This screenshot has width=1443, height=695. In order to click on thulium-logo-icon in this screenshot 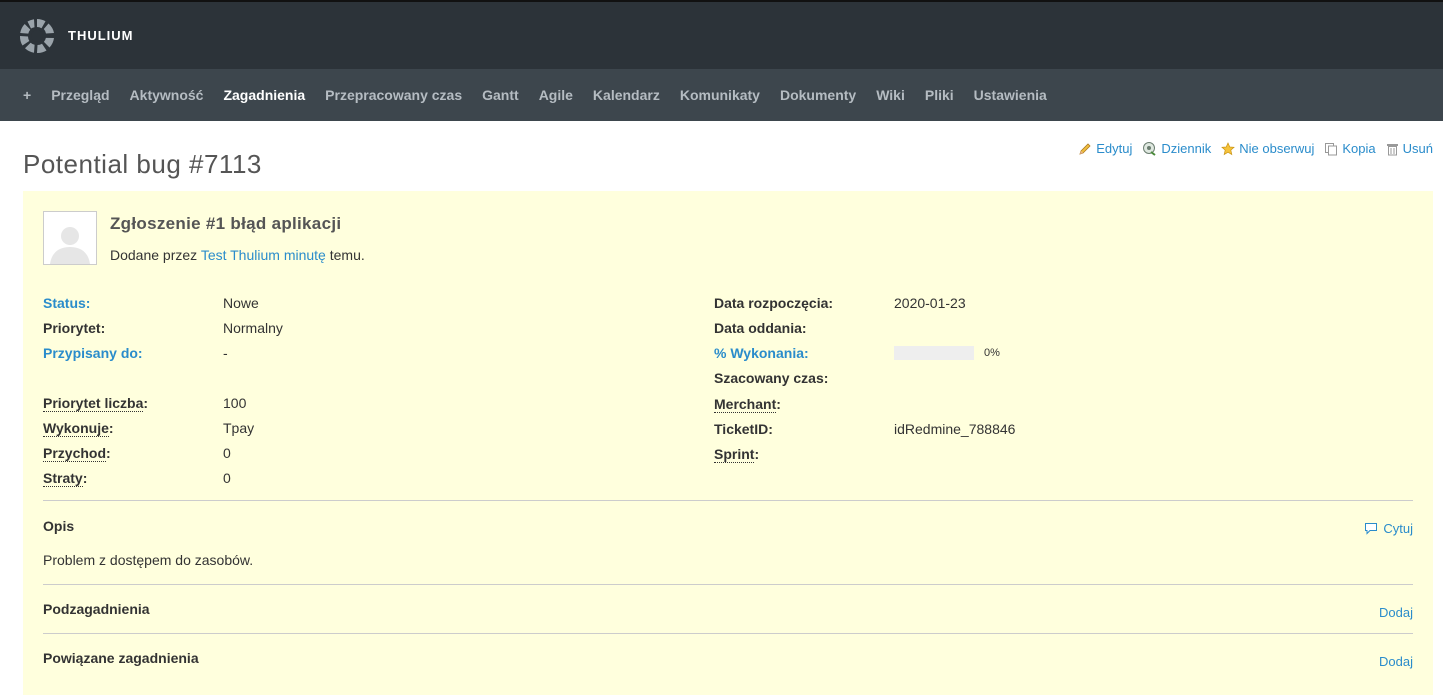, I will do `click(37, 36)`.